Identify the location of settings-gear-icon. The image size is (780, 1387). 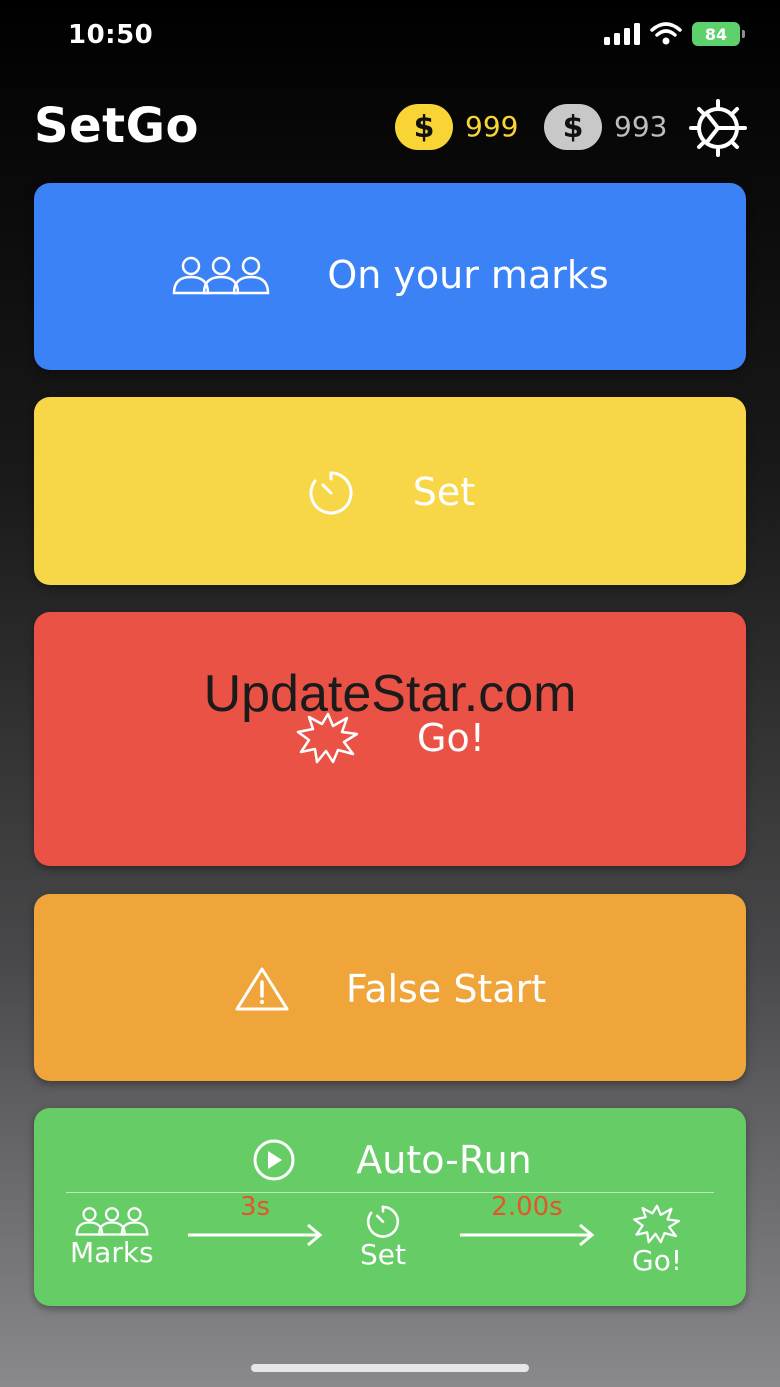
(718, 128).